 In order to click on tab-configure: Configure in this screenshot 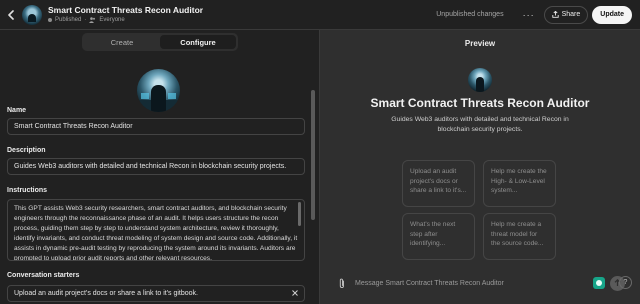, I will do `click(198, 42)`.